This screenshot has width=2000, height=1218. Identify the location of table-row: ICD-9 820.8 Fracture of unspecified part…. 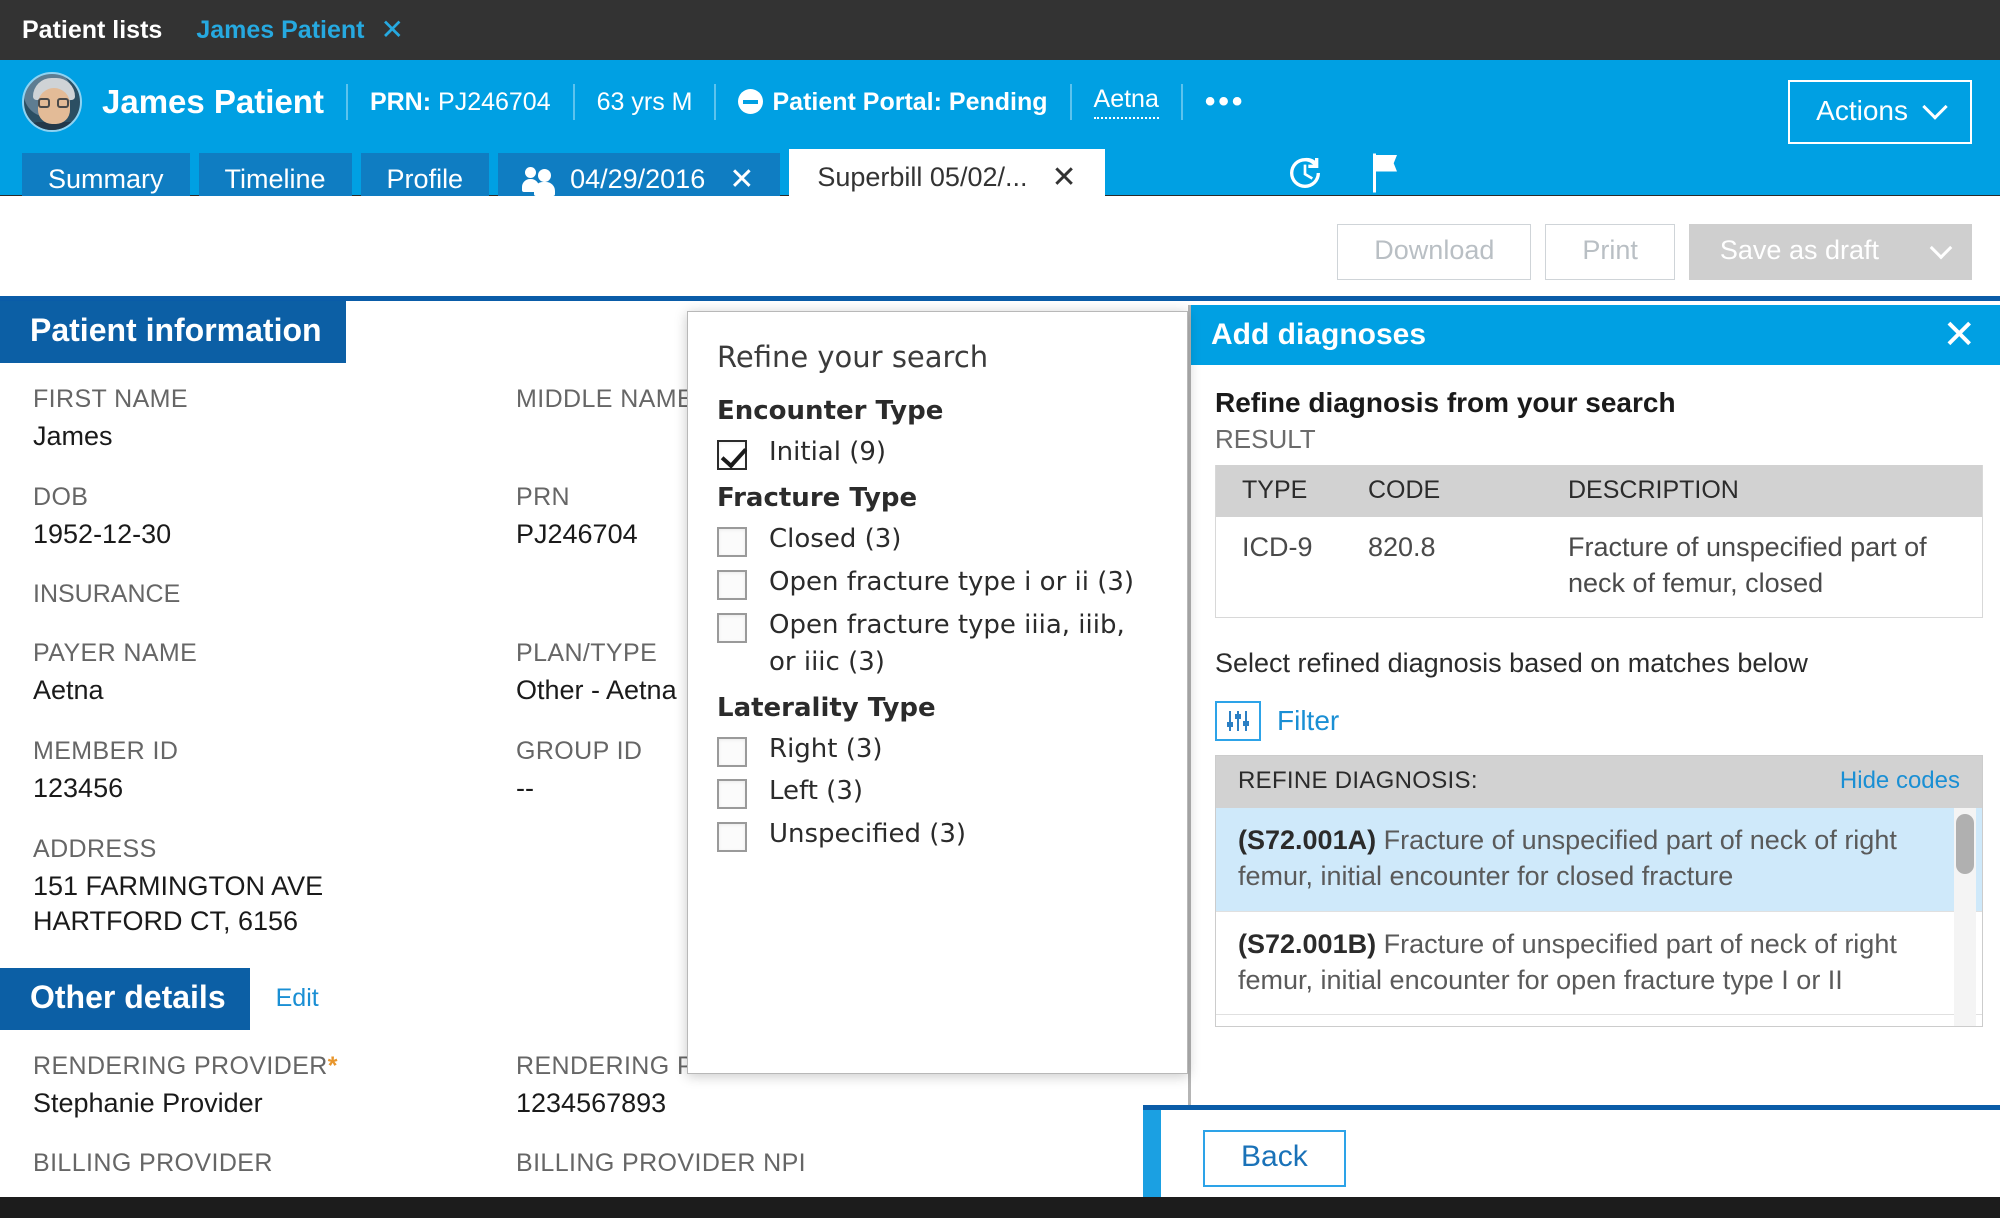
(1599, 567).